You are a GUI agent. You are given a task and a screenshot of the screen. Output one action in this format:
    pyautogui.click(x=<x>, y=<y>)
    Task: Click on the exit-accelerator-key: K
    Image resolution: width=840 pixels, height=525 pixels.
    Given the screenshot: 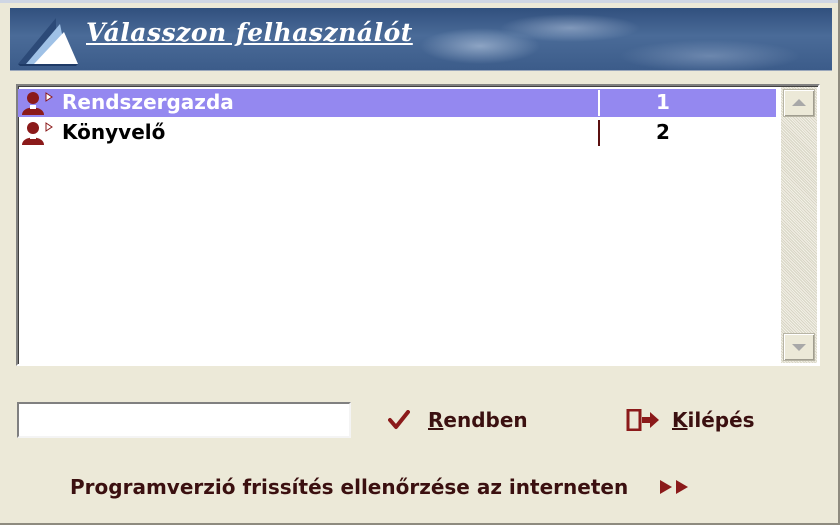 What is the action you would take?
    pyautogui.click(x=680, y=420)
    